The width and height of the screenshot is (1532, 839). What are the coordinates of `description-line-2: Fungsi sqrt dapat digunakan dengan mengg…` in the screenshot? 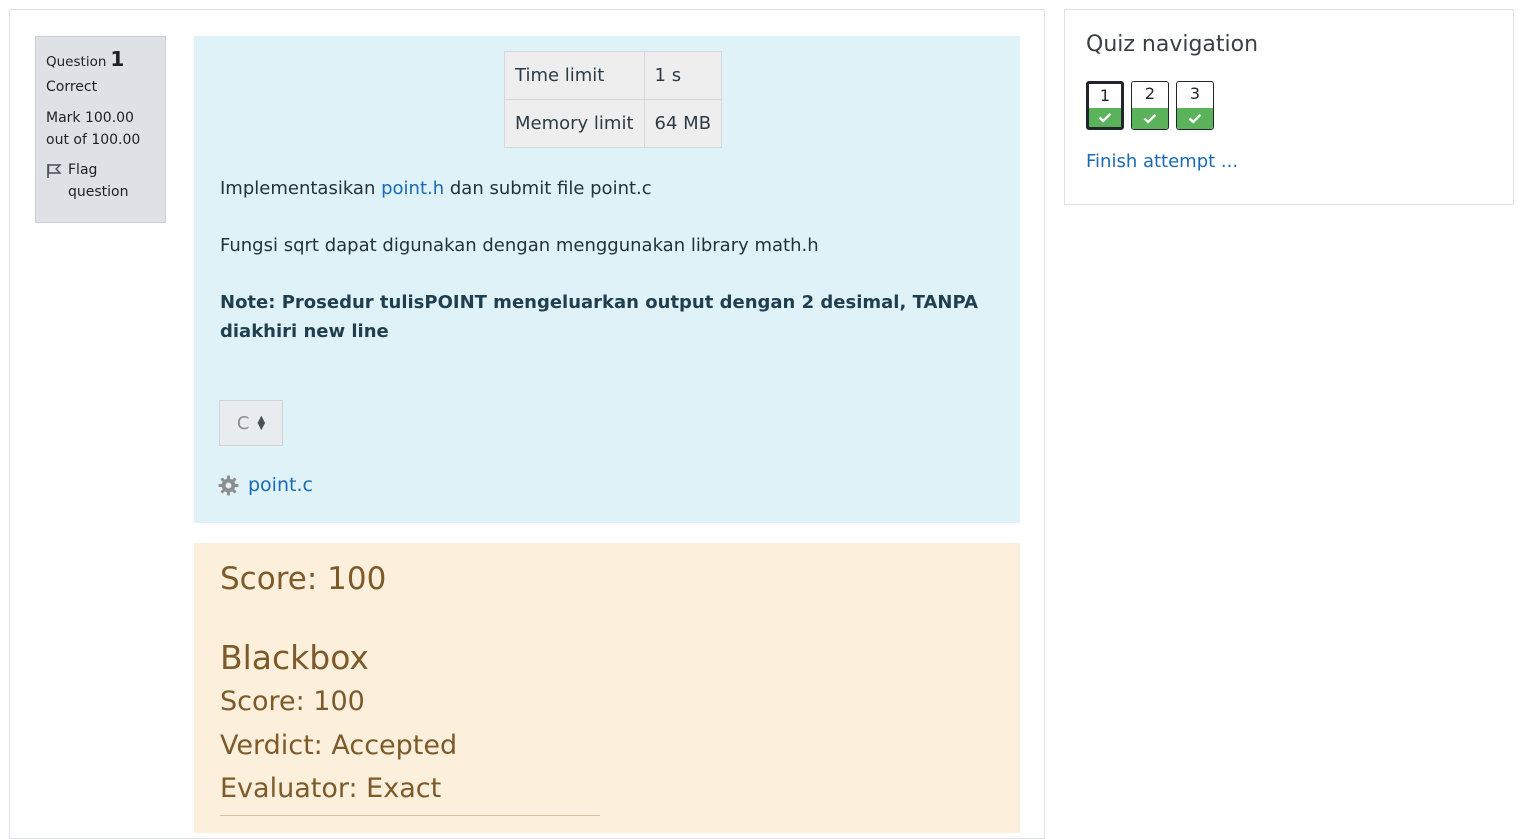 It's located at (519, 245).